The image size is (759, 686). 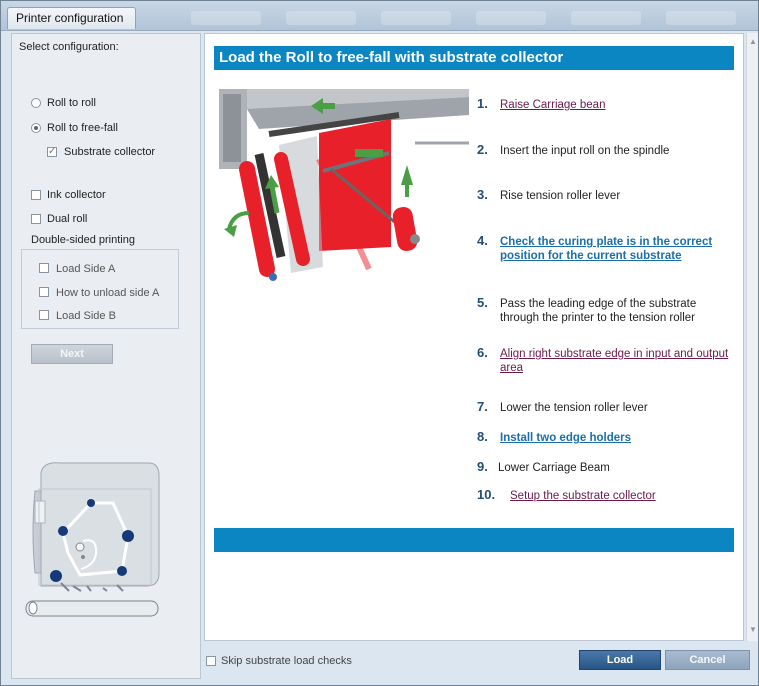 I want to click on step-2-number: 2., so click(x=482, y=149).